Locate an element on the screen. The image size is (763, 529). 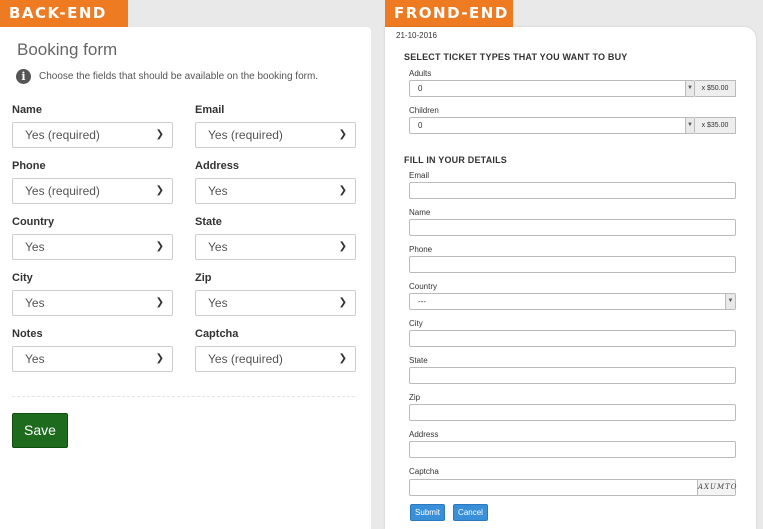
city-field is located at coordinates (572, 338).